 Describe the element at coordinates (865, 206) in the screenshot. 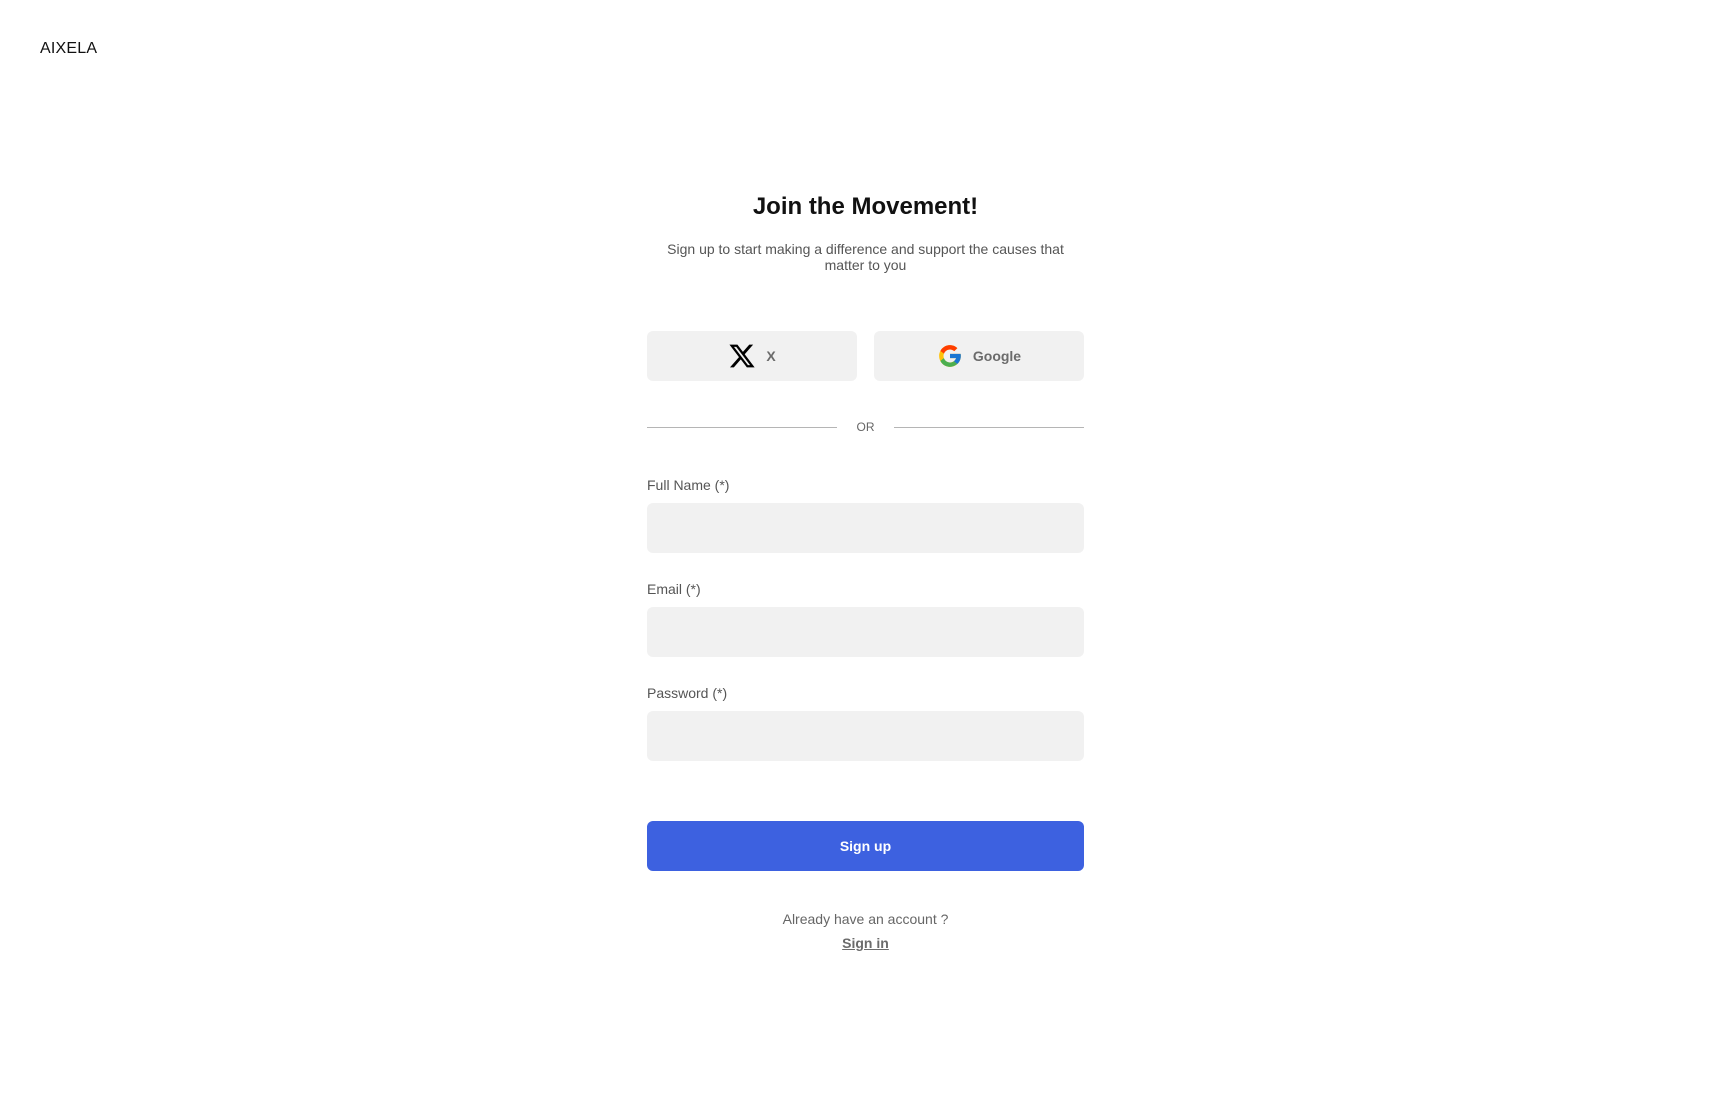

I see `page-title: Join the Movement!` at that location.